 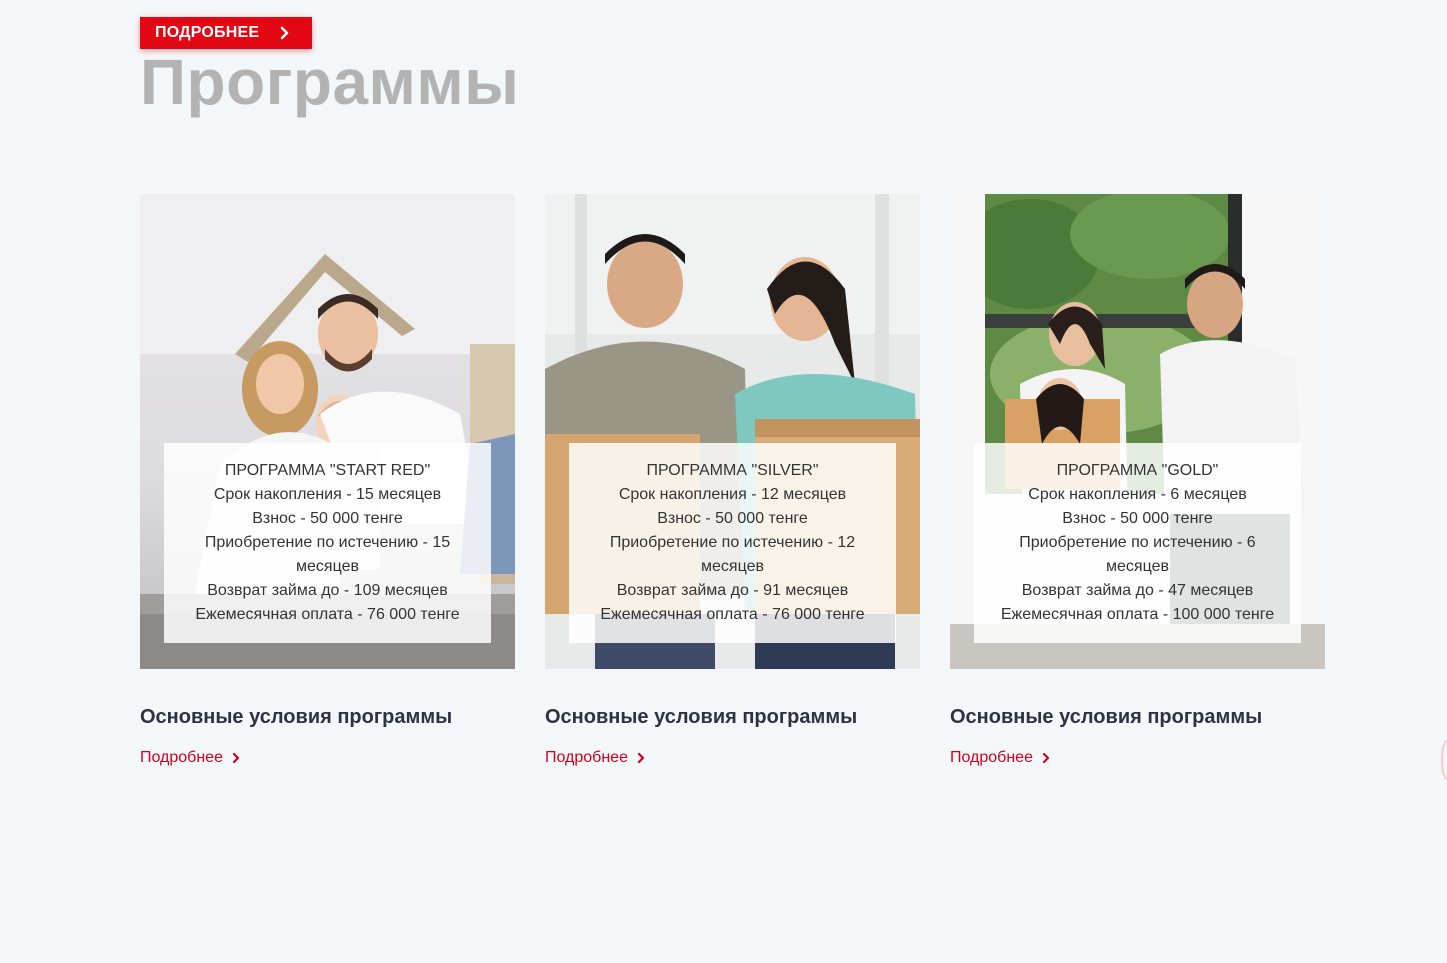 What do you see at coordinates (327, 554) in the screenshot?
I see `program-purchase: Приобретение по истечению - 15 месяцев` at bounding box center [327, 554].